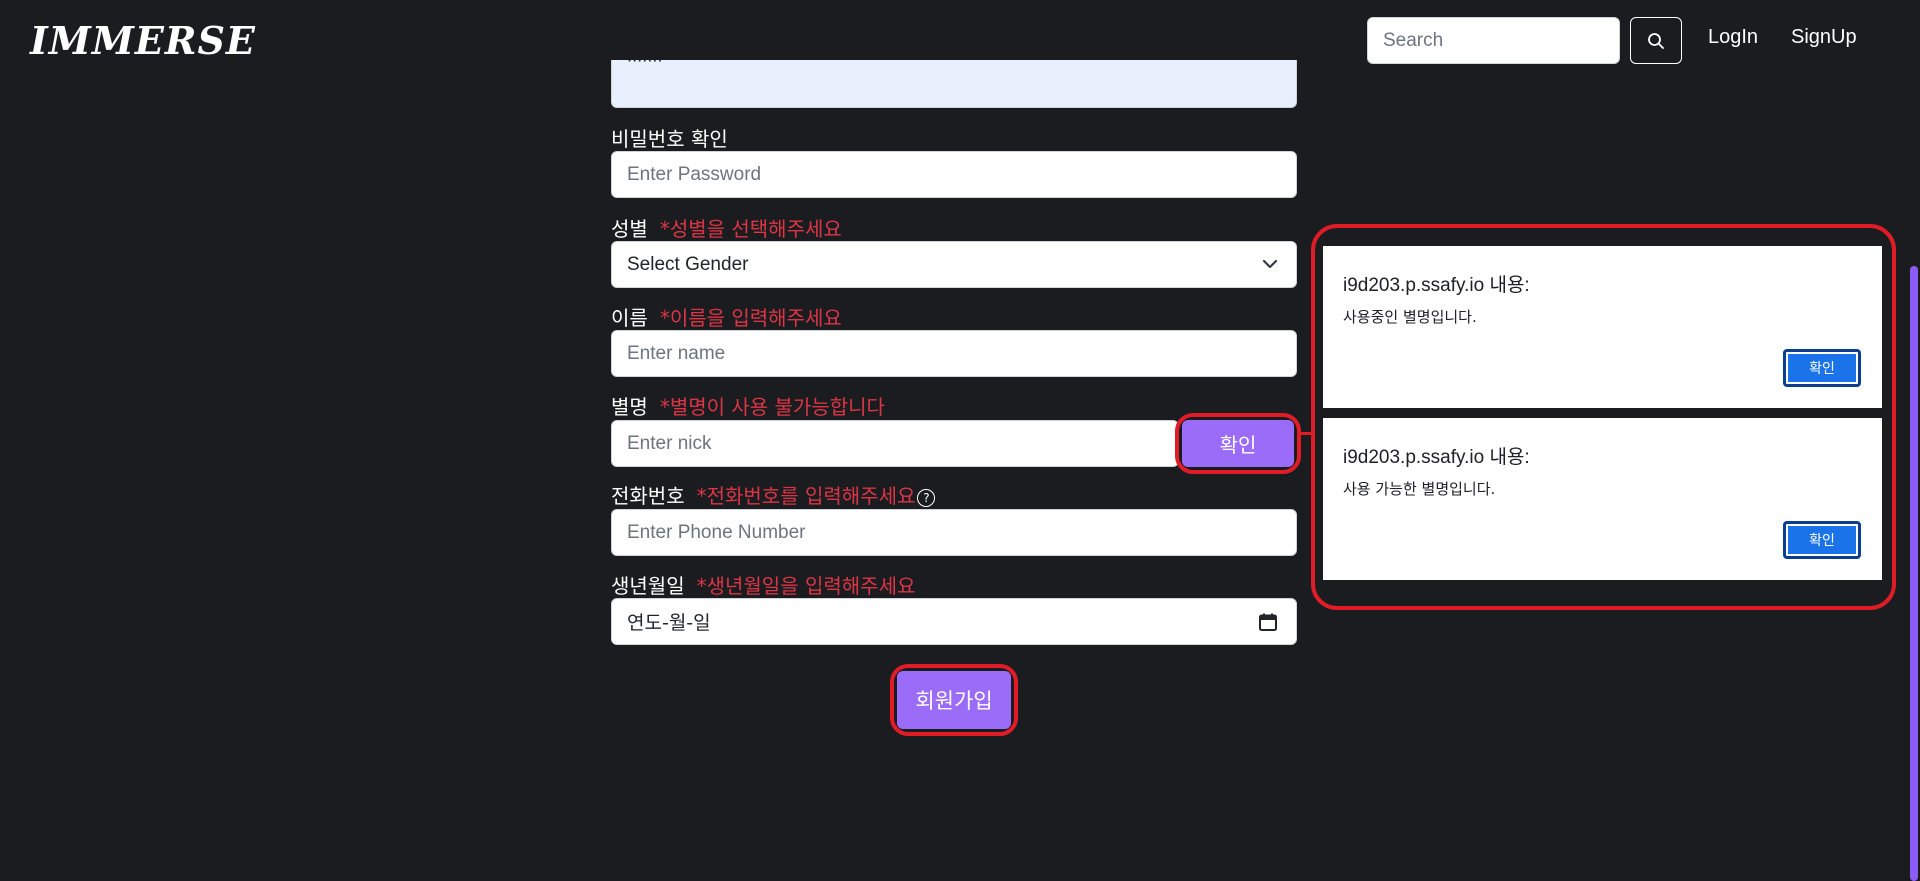 The image size is (1920, 881). What do you see at coordinates (954, 84) in the screenshot?
I see `password-field: ·······` at bounding box center [954, 84].